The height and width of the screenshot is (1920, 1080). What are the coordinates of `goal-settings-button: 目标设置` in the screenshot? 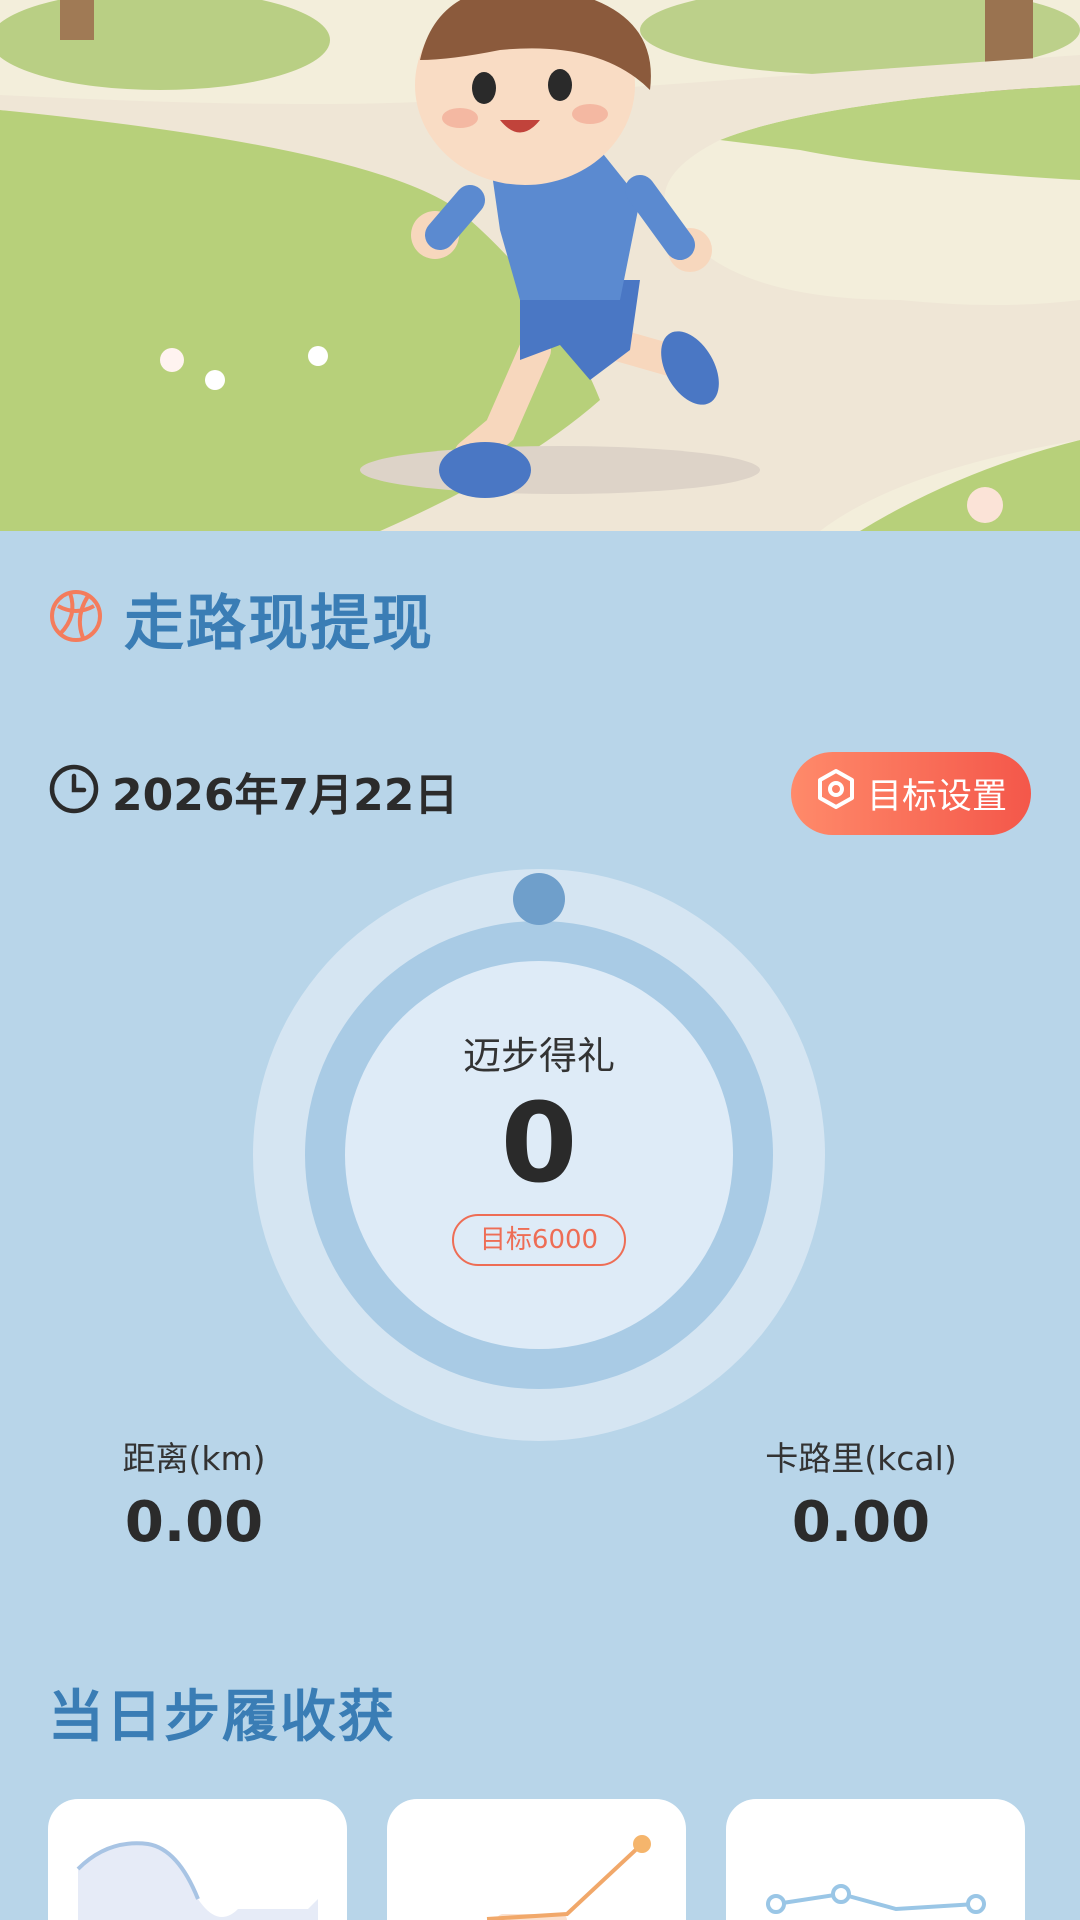 It's located at (911, 793).